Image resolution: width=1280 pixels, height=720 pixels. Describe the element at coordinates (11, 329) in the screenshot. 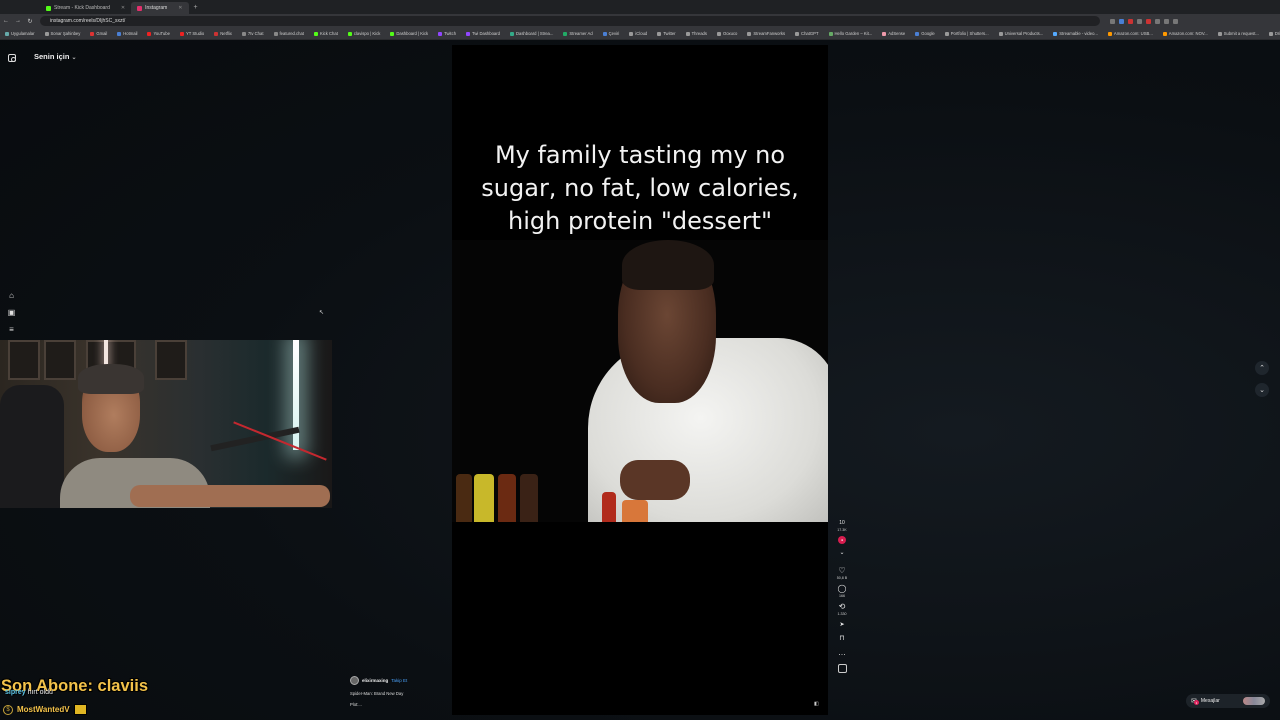

I see `menu-icon: ≡` at that location.